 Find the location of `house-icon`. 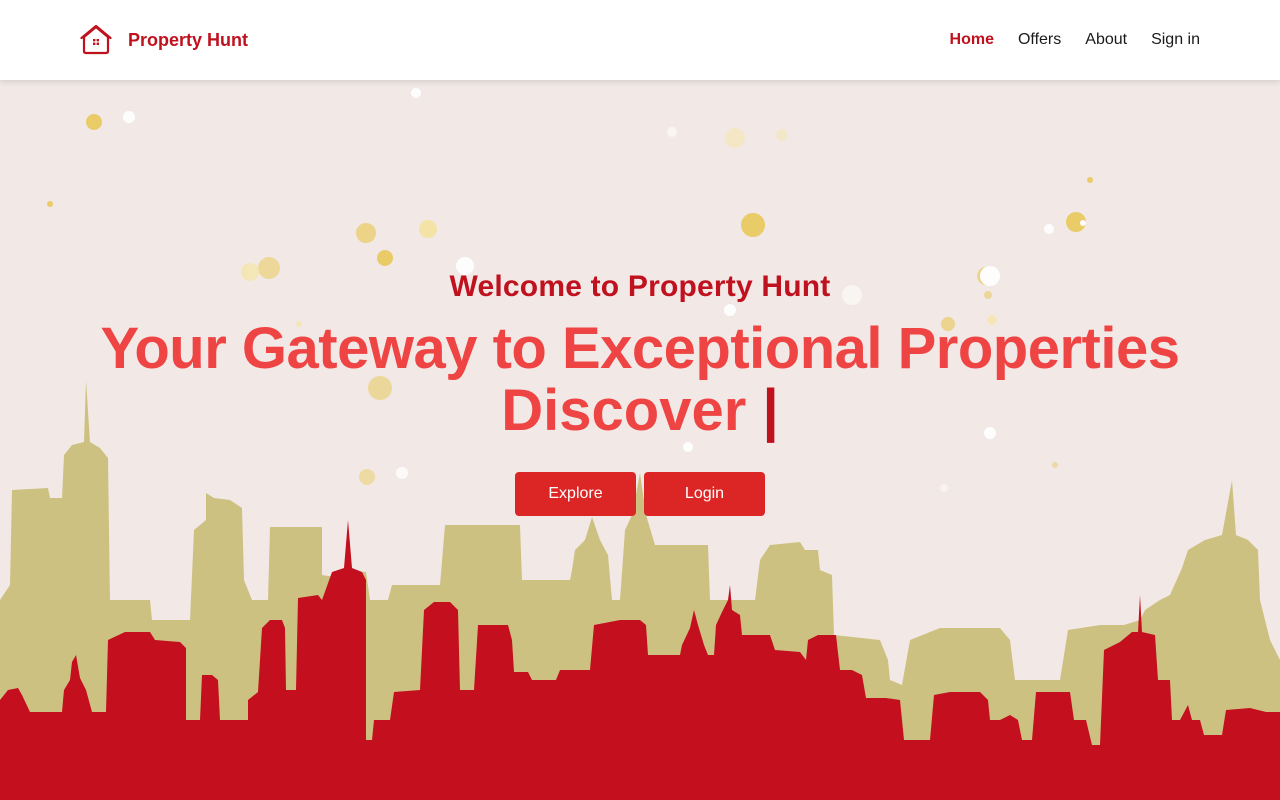

house-icon is located at coordinates (96, 40).